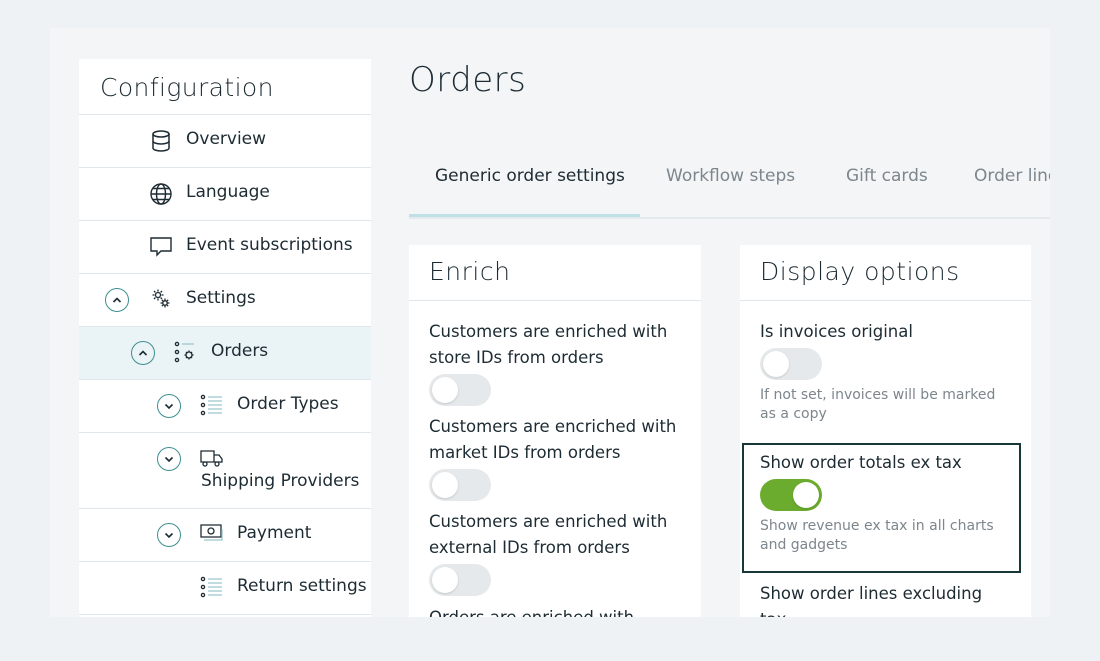  Describe the element at coordinates (226, 139) in the screenshot. I see `sidebar-item-label: Overview` at that location.